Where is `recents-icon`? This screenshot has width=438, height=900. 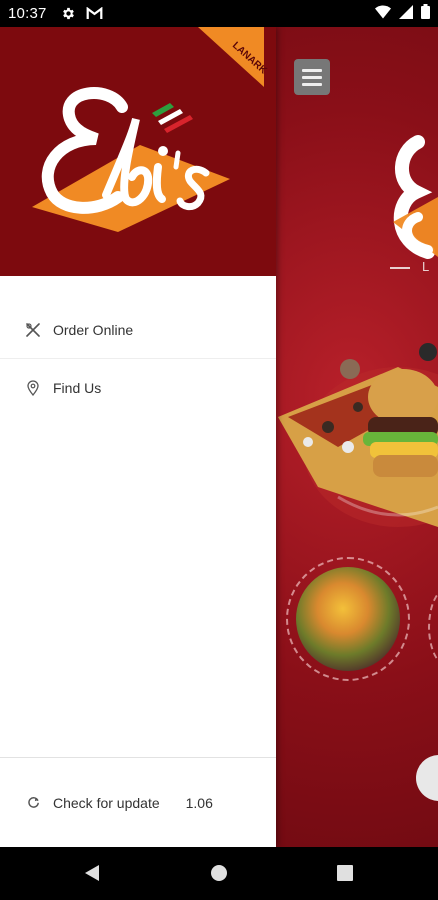 recents-icon is located at coordinates (345, 873).